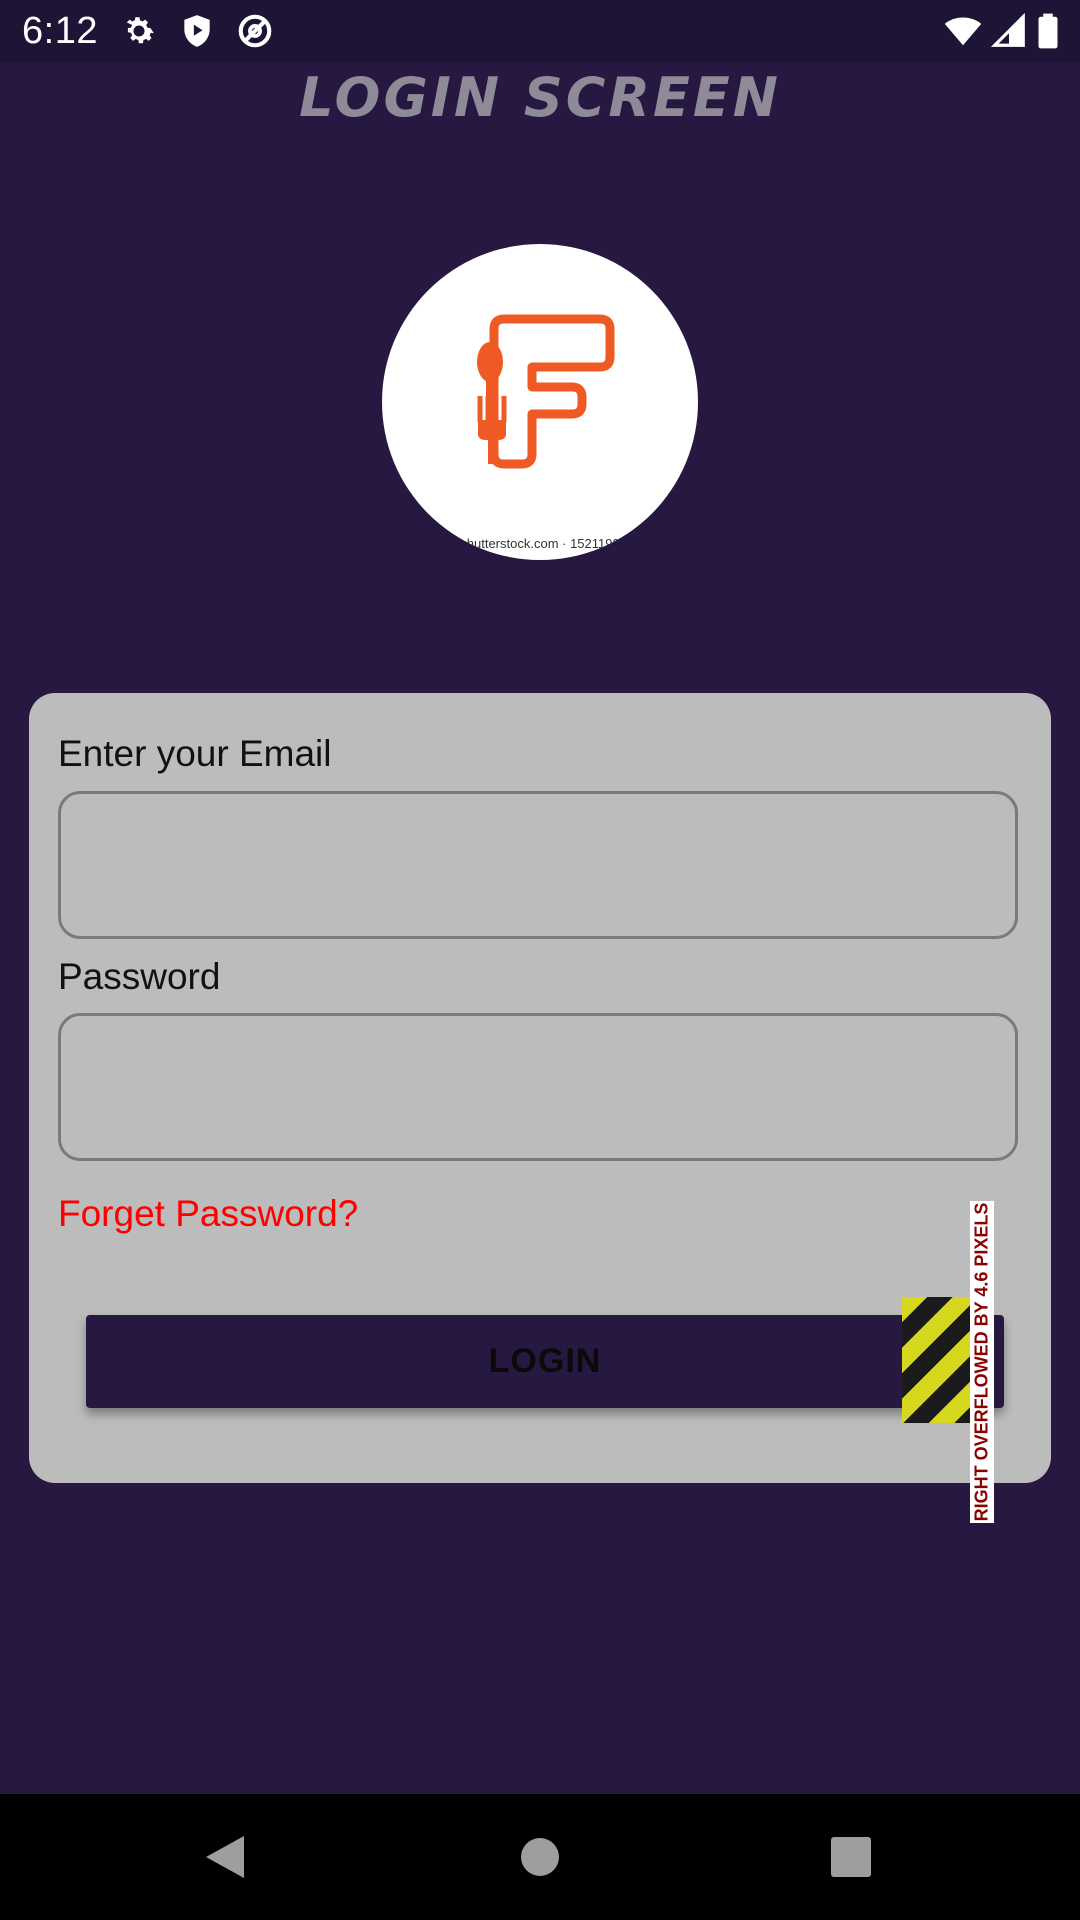 The image size is (1080, 1920). I want to click on login-button: LOGIN, so click(545, 1361).